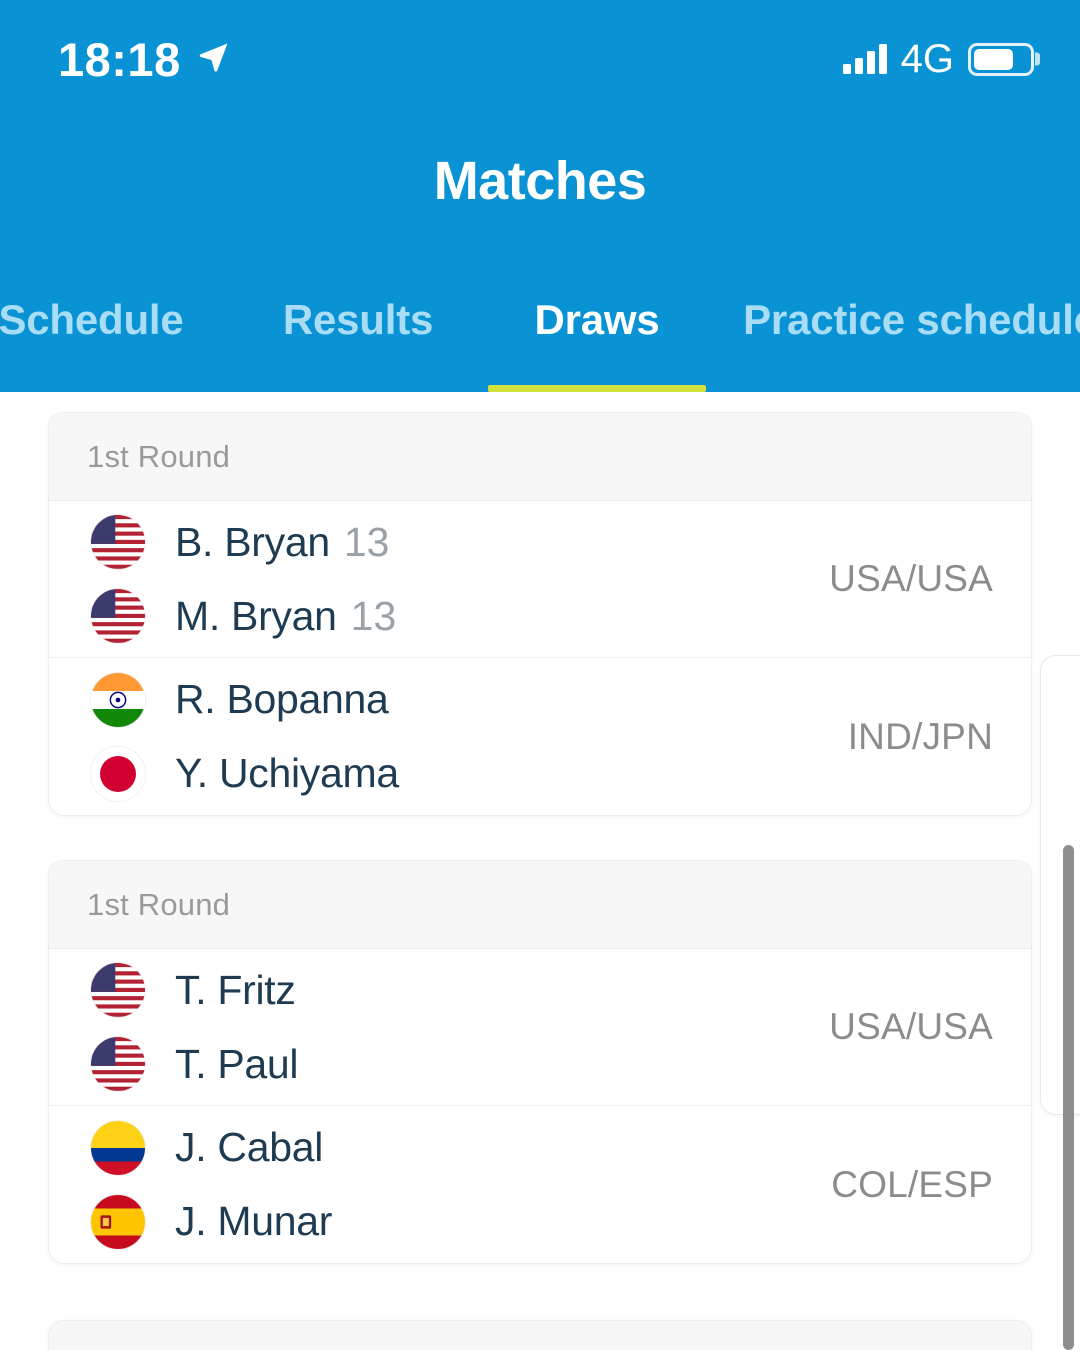 The height and width of the screenshot is (1350, 1080). What do you see at coordinates (597, 388) in the screenshot?
I see `tab-active-indicator` at bounding box center [597, 388].